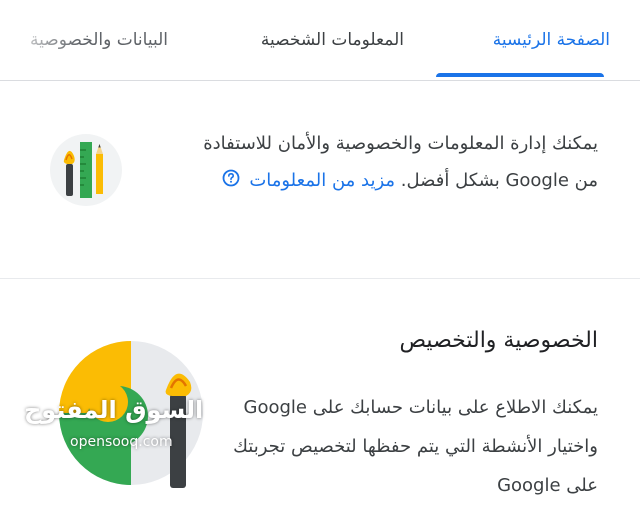  Describe the element at coordinates (498, 340) in the screenshot. I see `card-title: الخصوصية والتخصيص` at that location.